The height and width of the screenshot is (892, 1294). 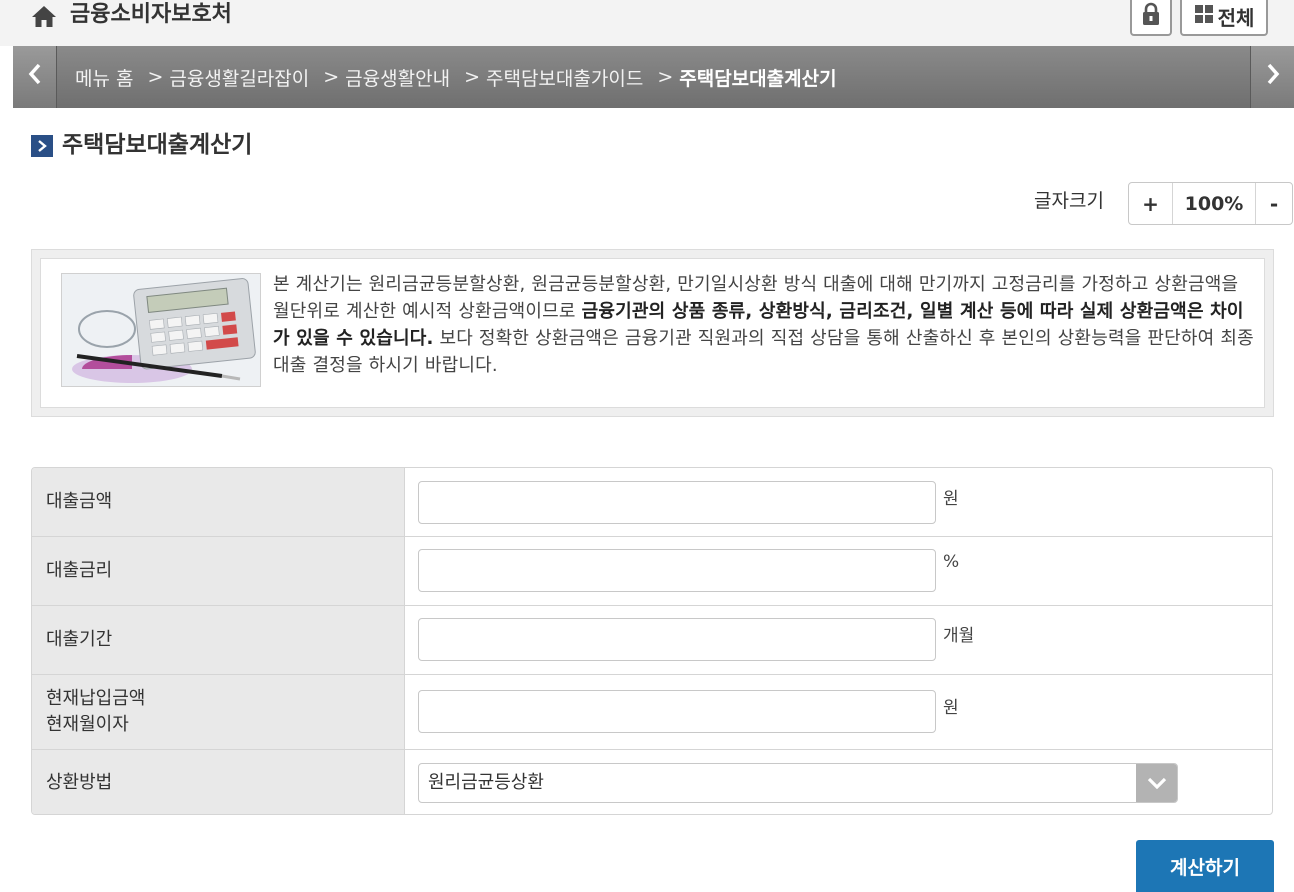 I want to click on loan-amount-input, so click(x=677, y=502).